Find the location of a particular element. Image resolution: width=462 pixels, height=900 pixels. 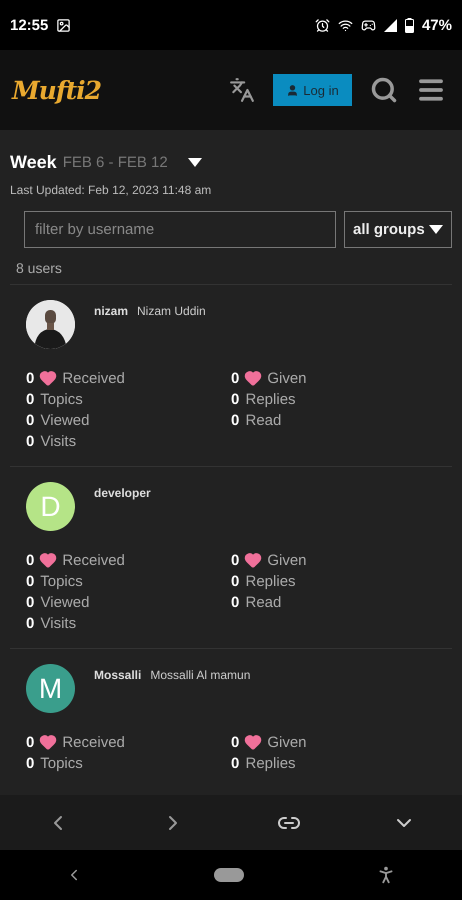

translate-icon is located at coordinates (242, 90).